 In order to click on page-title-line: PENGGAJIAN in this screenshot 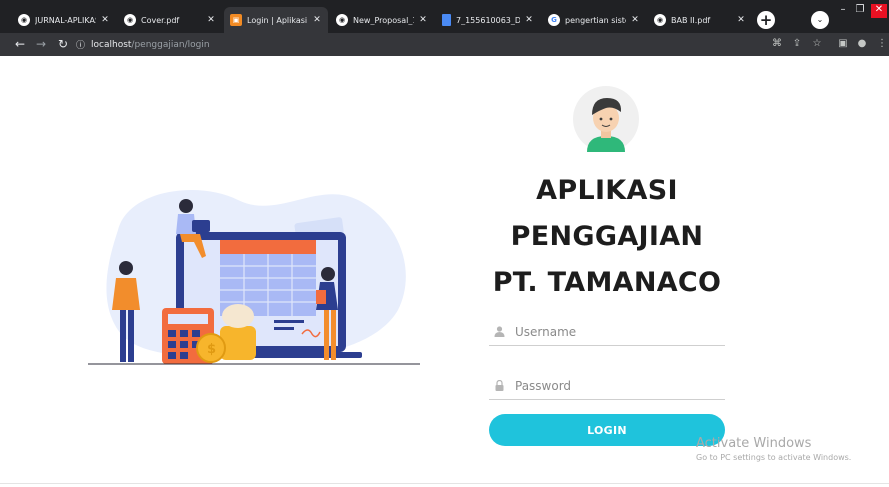, I will do `click(607, 236)`.